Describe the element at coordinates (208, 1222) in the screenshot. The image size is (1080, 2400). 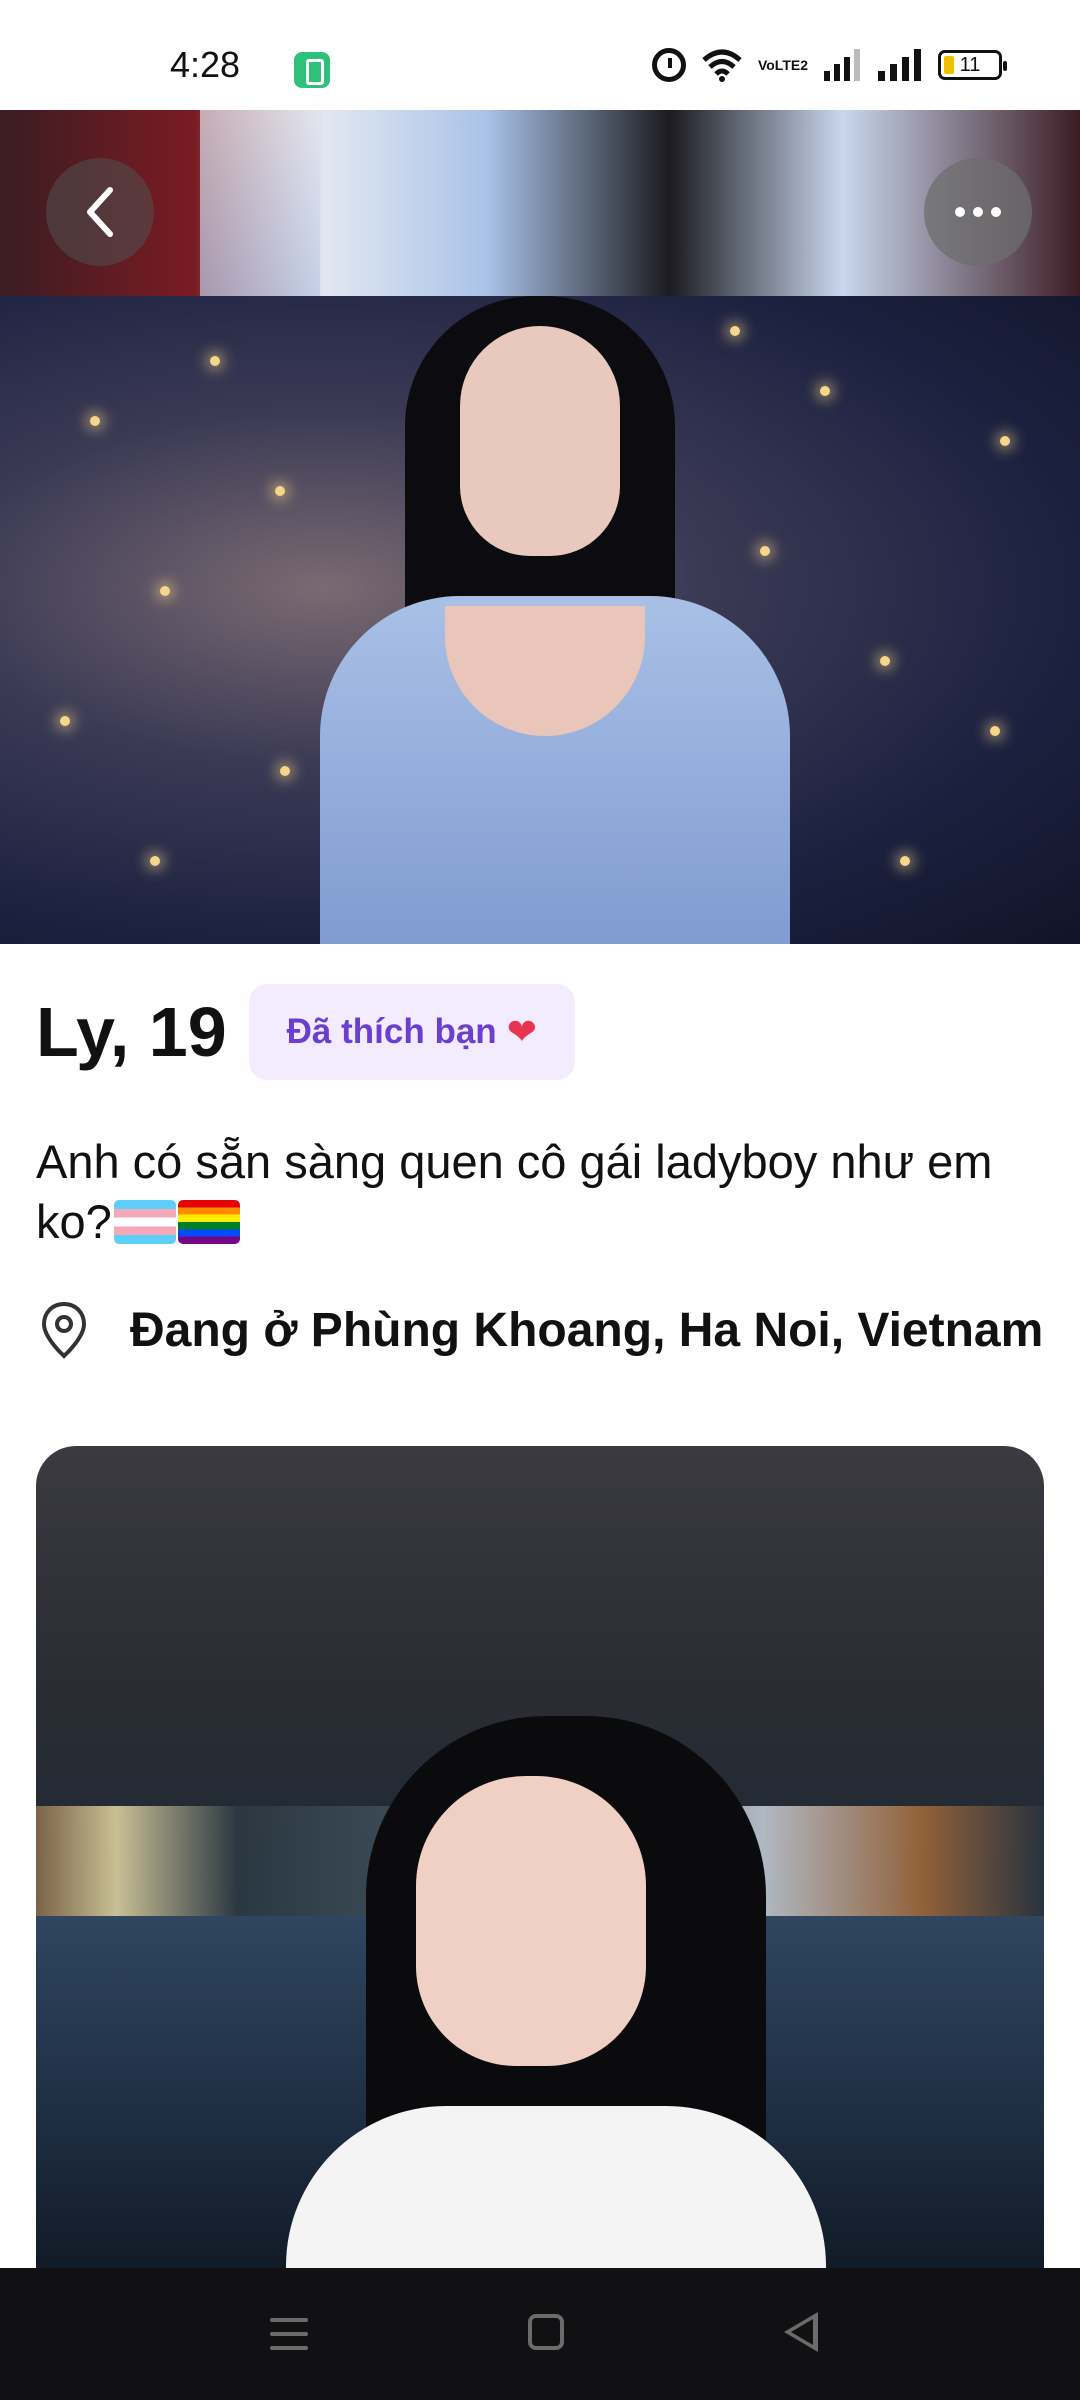
I see `rainbow-flag-icon` at that location.